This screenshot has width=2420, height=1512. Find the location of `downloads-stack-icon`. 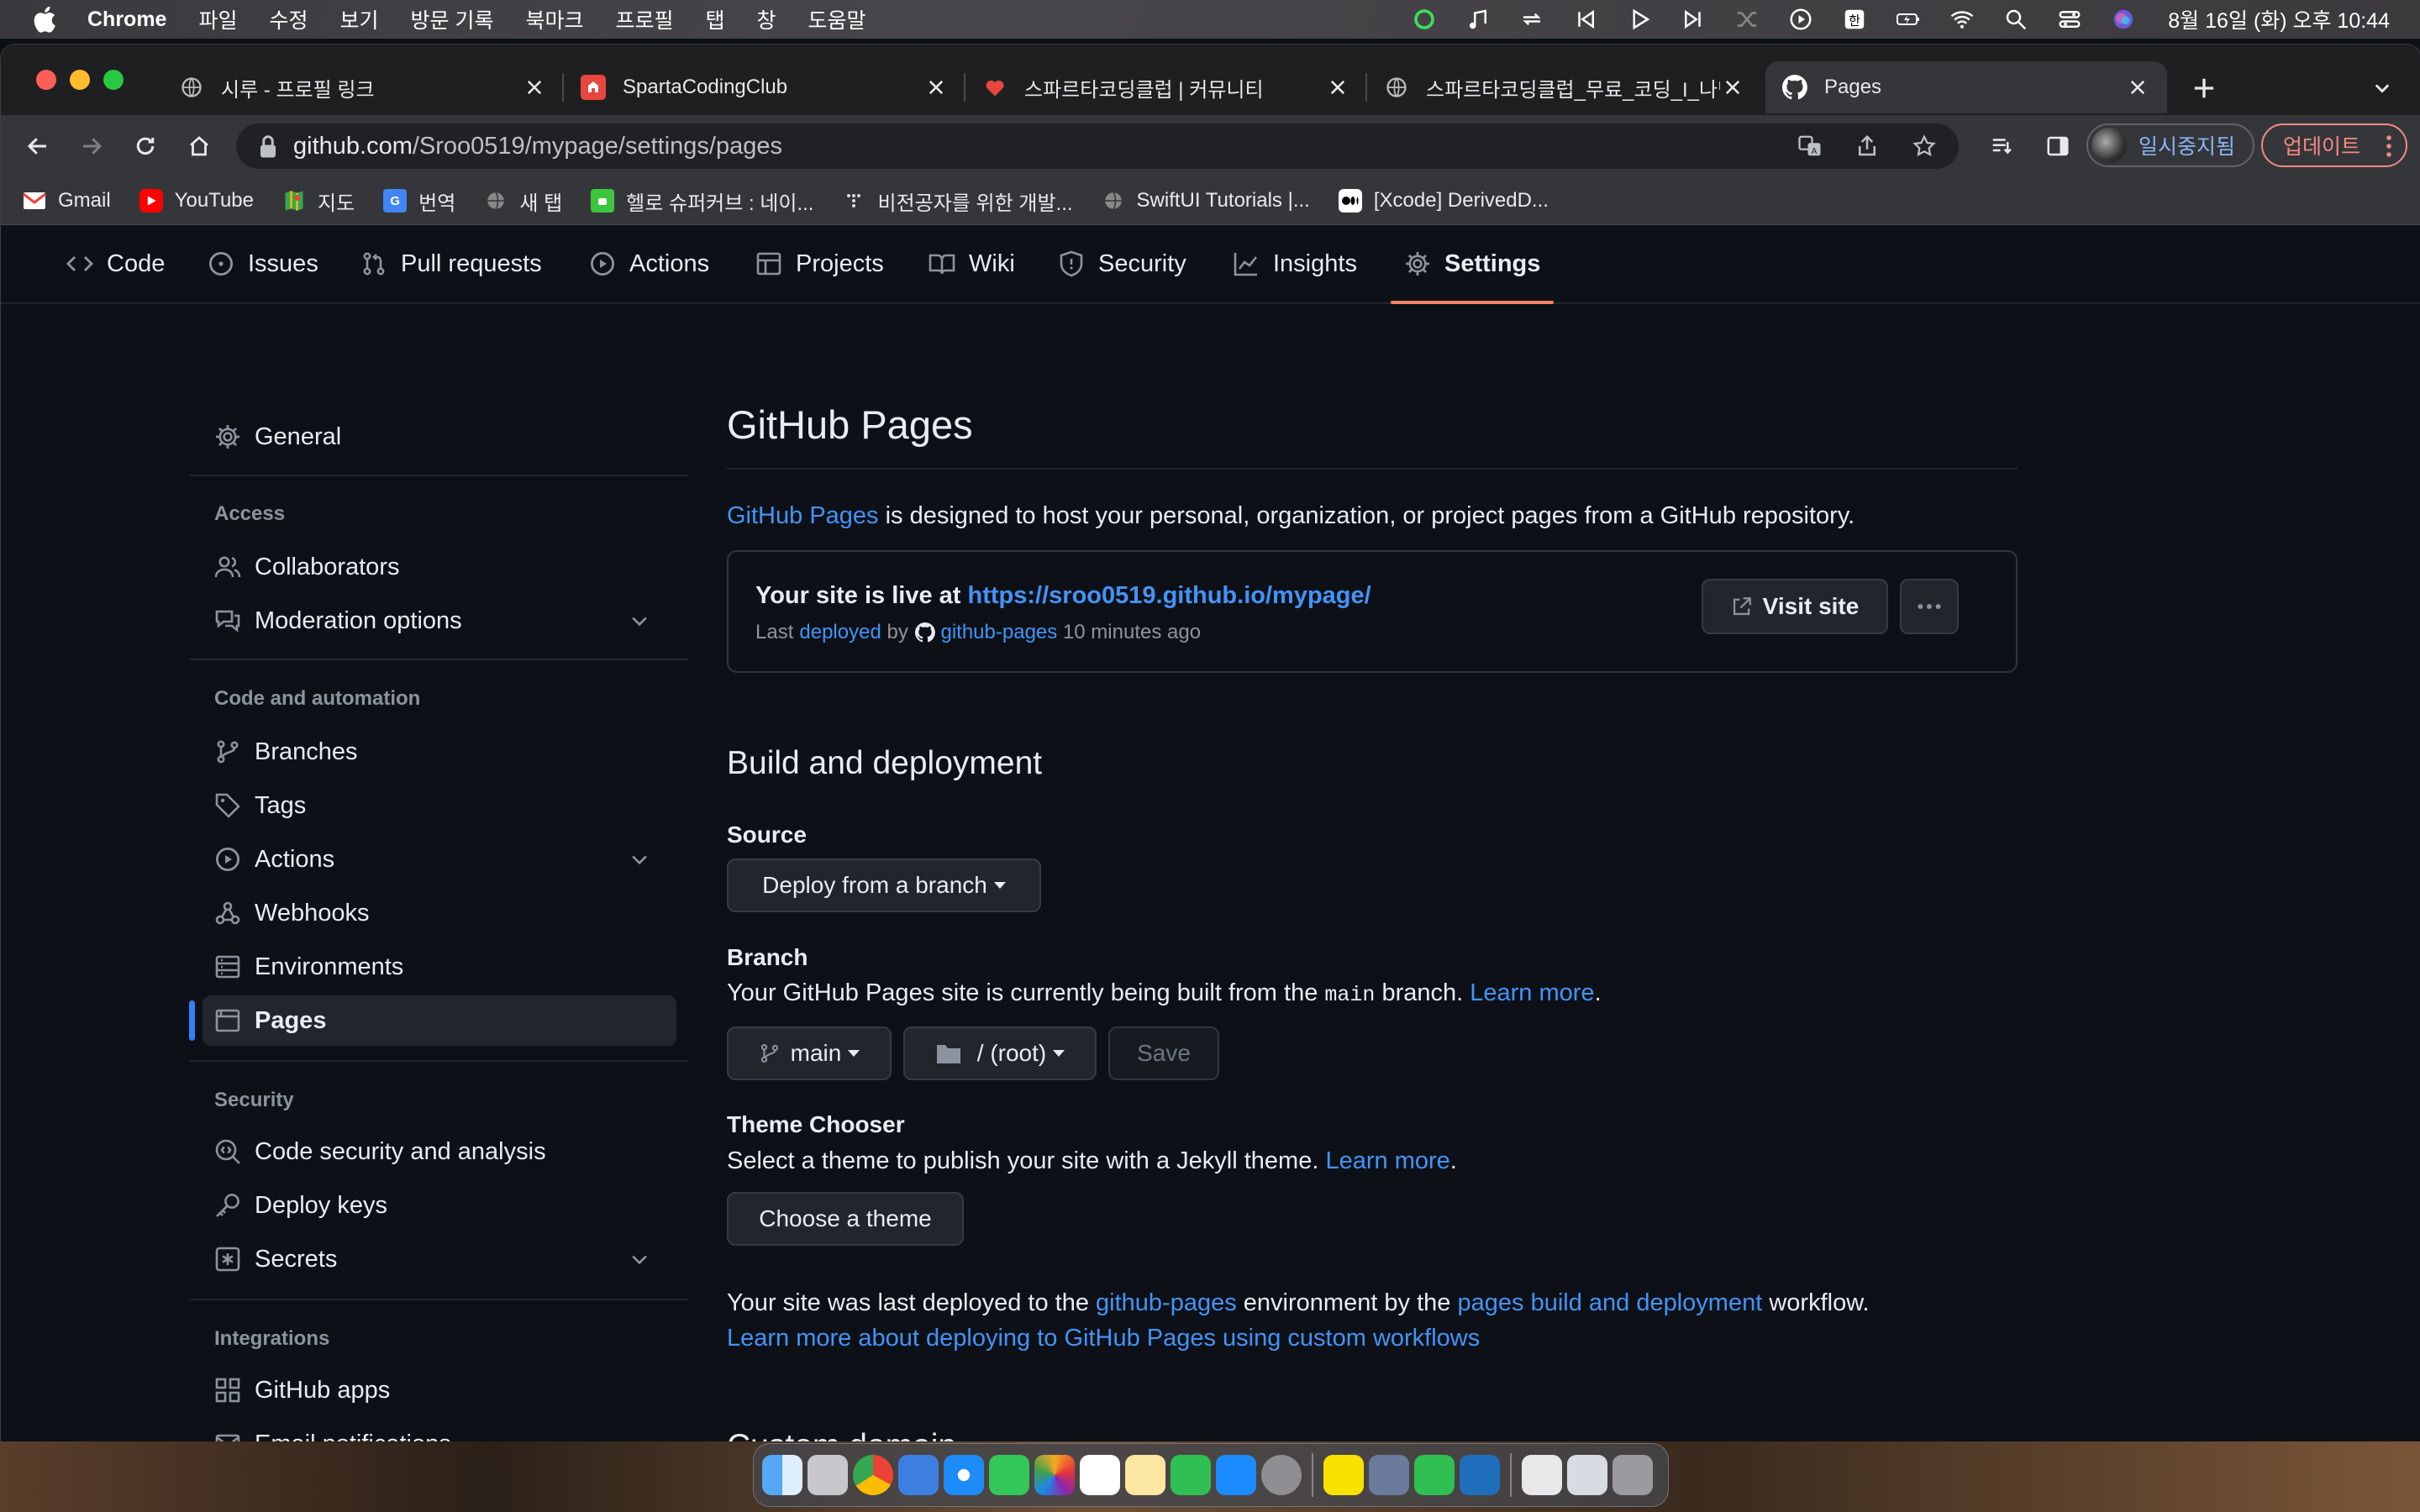

downloads-stack-icon is located at coordinates (1542, 1475).